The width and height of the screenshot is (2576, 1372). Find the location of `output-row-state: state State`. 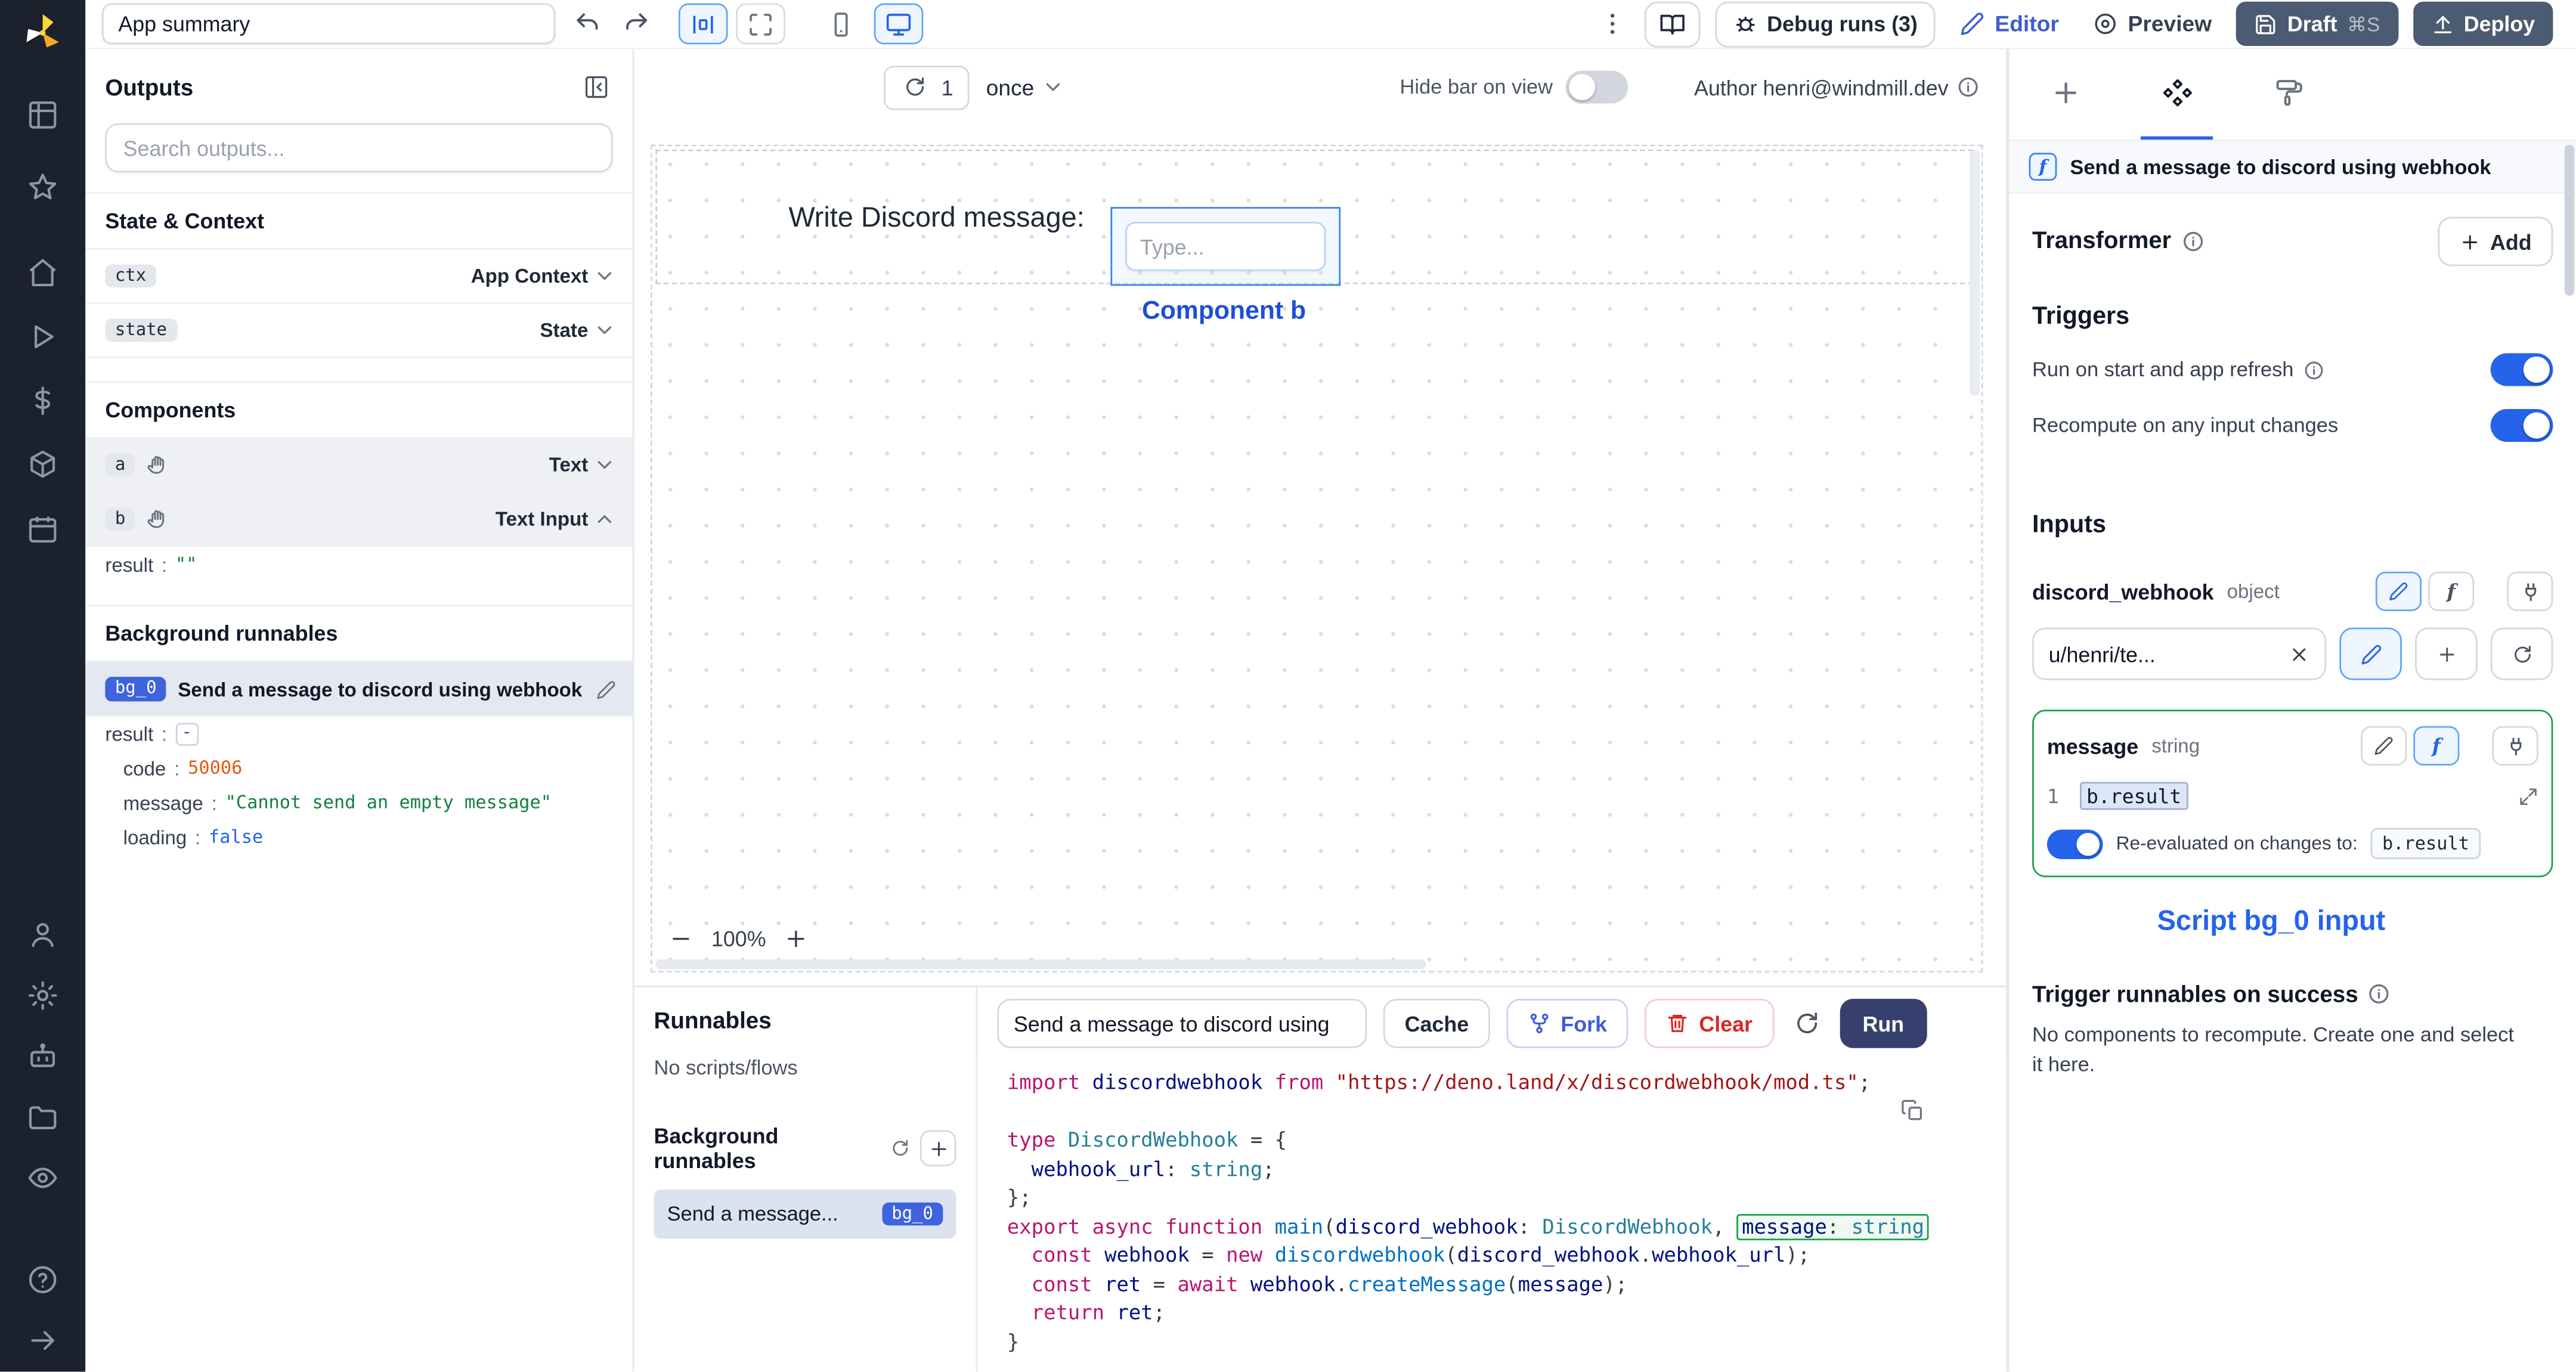

output-row-state: state State is located at coordinates (359, 331).